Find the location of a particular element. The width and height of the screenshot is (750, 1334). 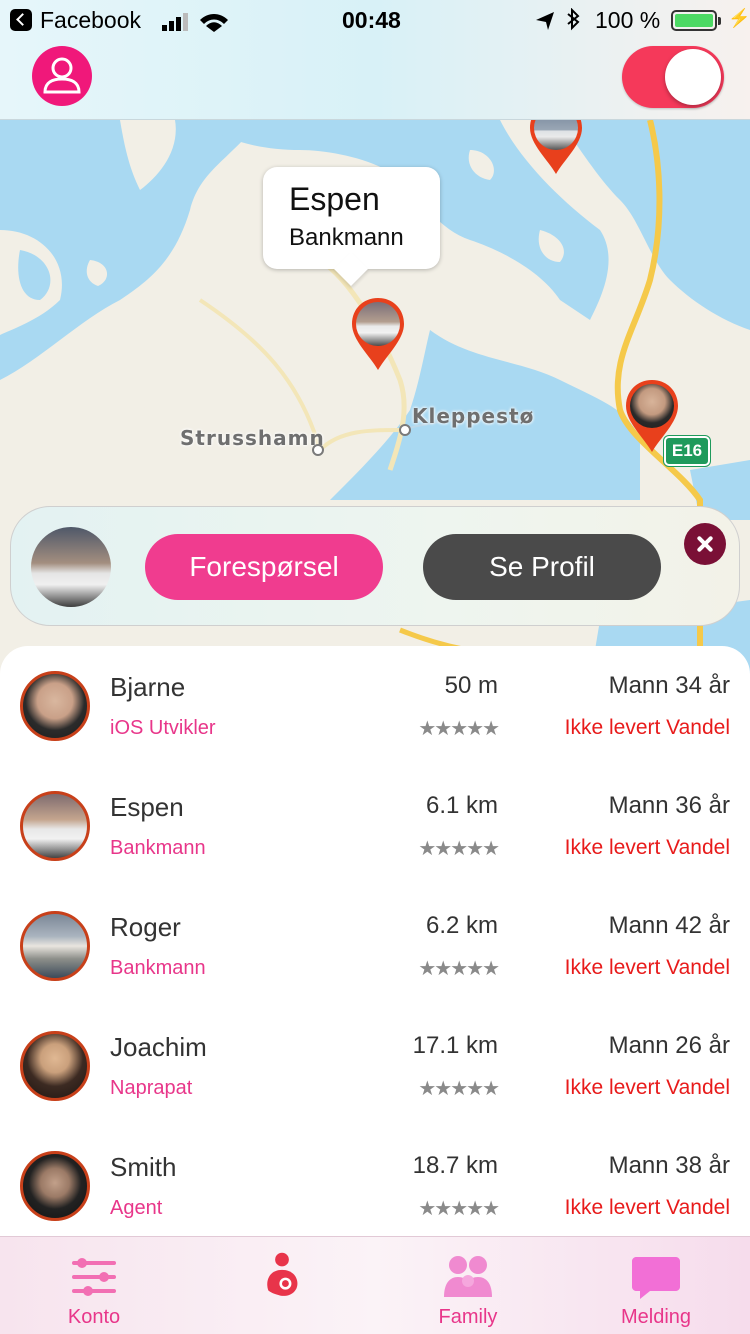

person-role: iOS Utvikler is located at coordinates (163, 728).